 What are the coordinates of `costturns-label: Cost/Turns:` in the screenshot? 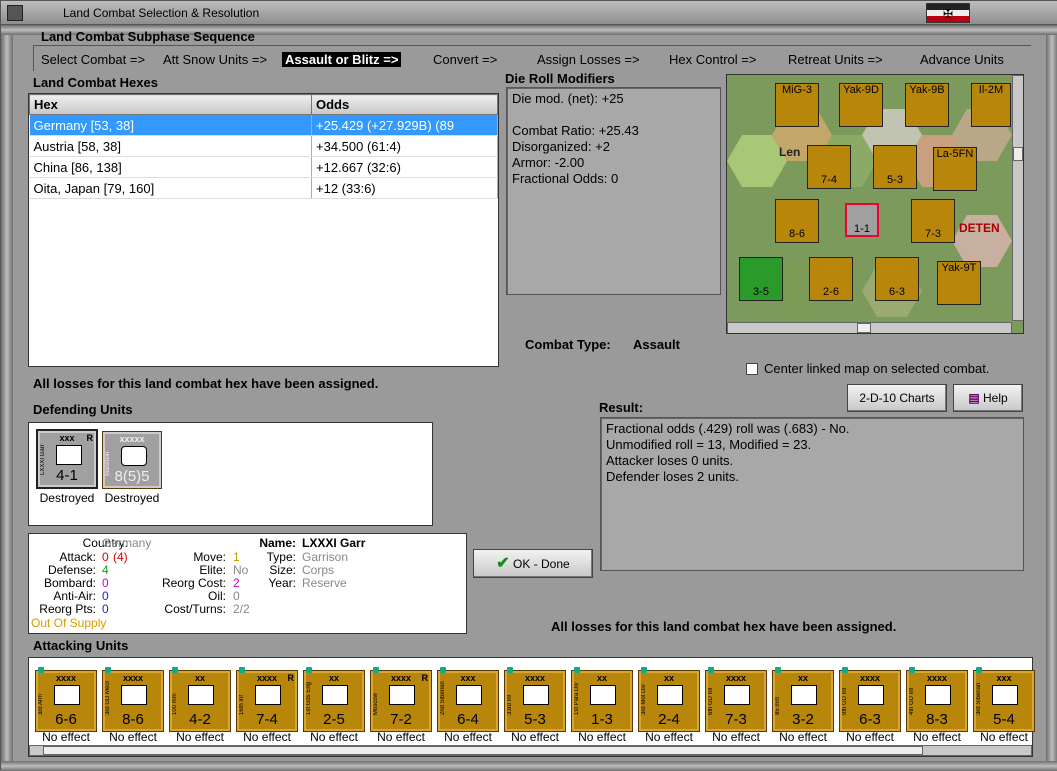 It's located at (195, 609).